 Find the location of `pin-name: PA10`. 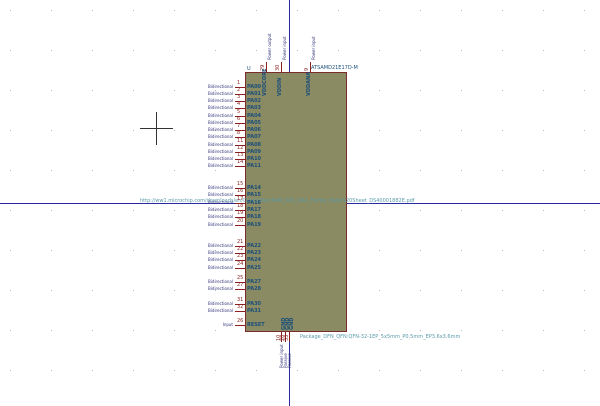

pin-name: PA10 is located at coordinates (254, 159).